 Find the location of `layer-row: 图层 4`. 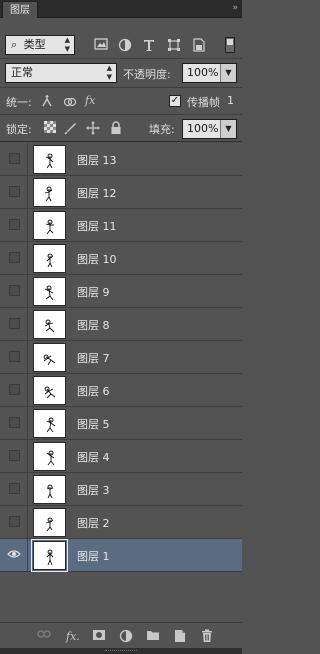

layer-row: 图层 4 is located at coordinates (121, 456).